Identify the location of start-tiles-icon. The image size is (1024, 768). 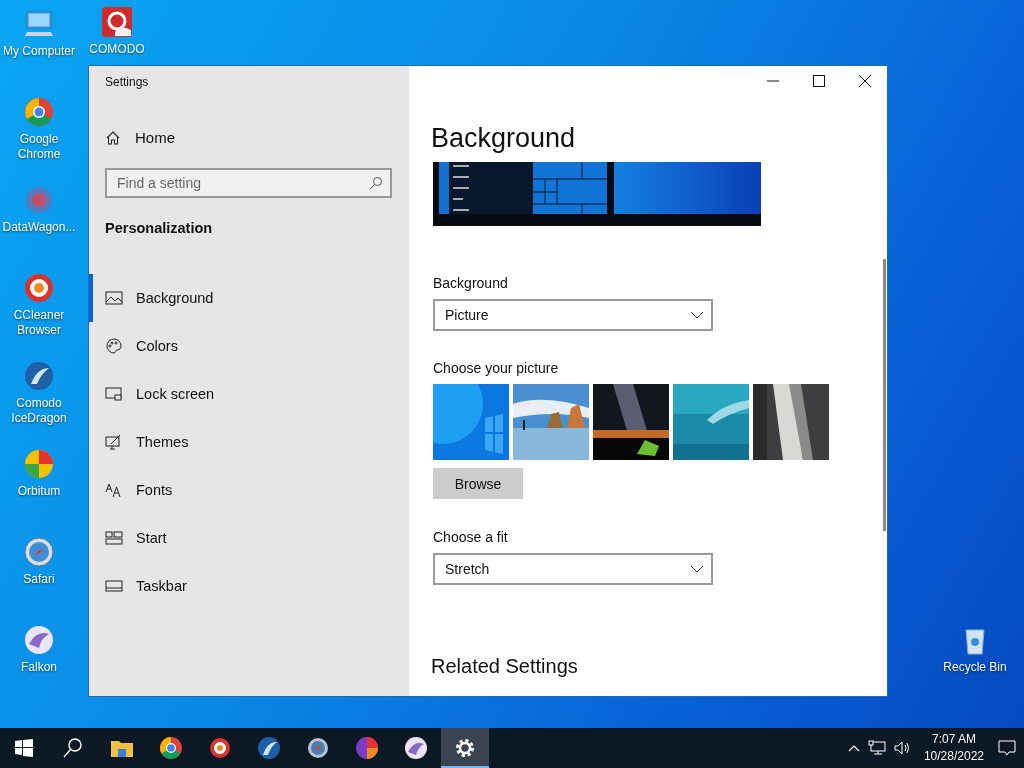
(114, 538).